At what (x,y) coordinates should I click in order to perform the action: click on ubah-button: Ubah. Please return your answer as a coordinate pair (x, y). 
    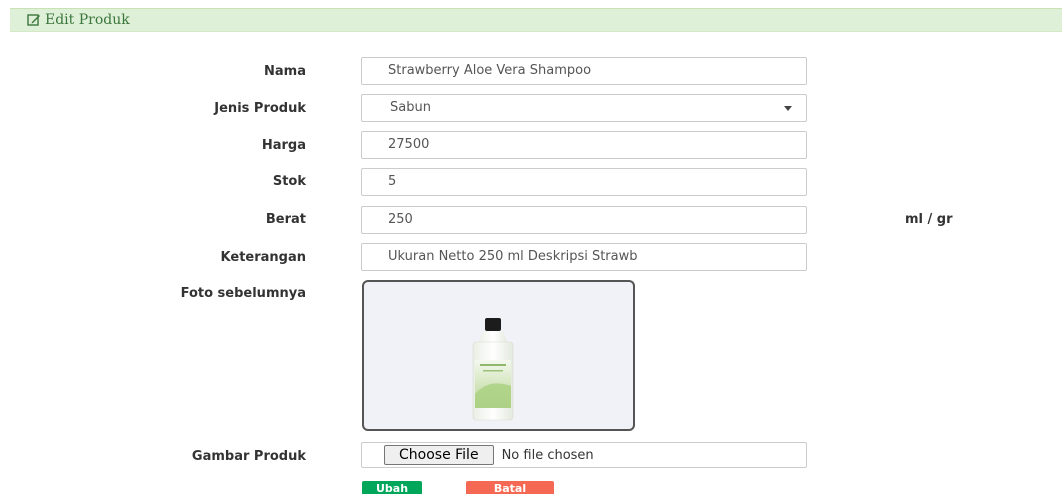
    Looking at the image, I should click on (392, 487).